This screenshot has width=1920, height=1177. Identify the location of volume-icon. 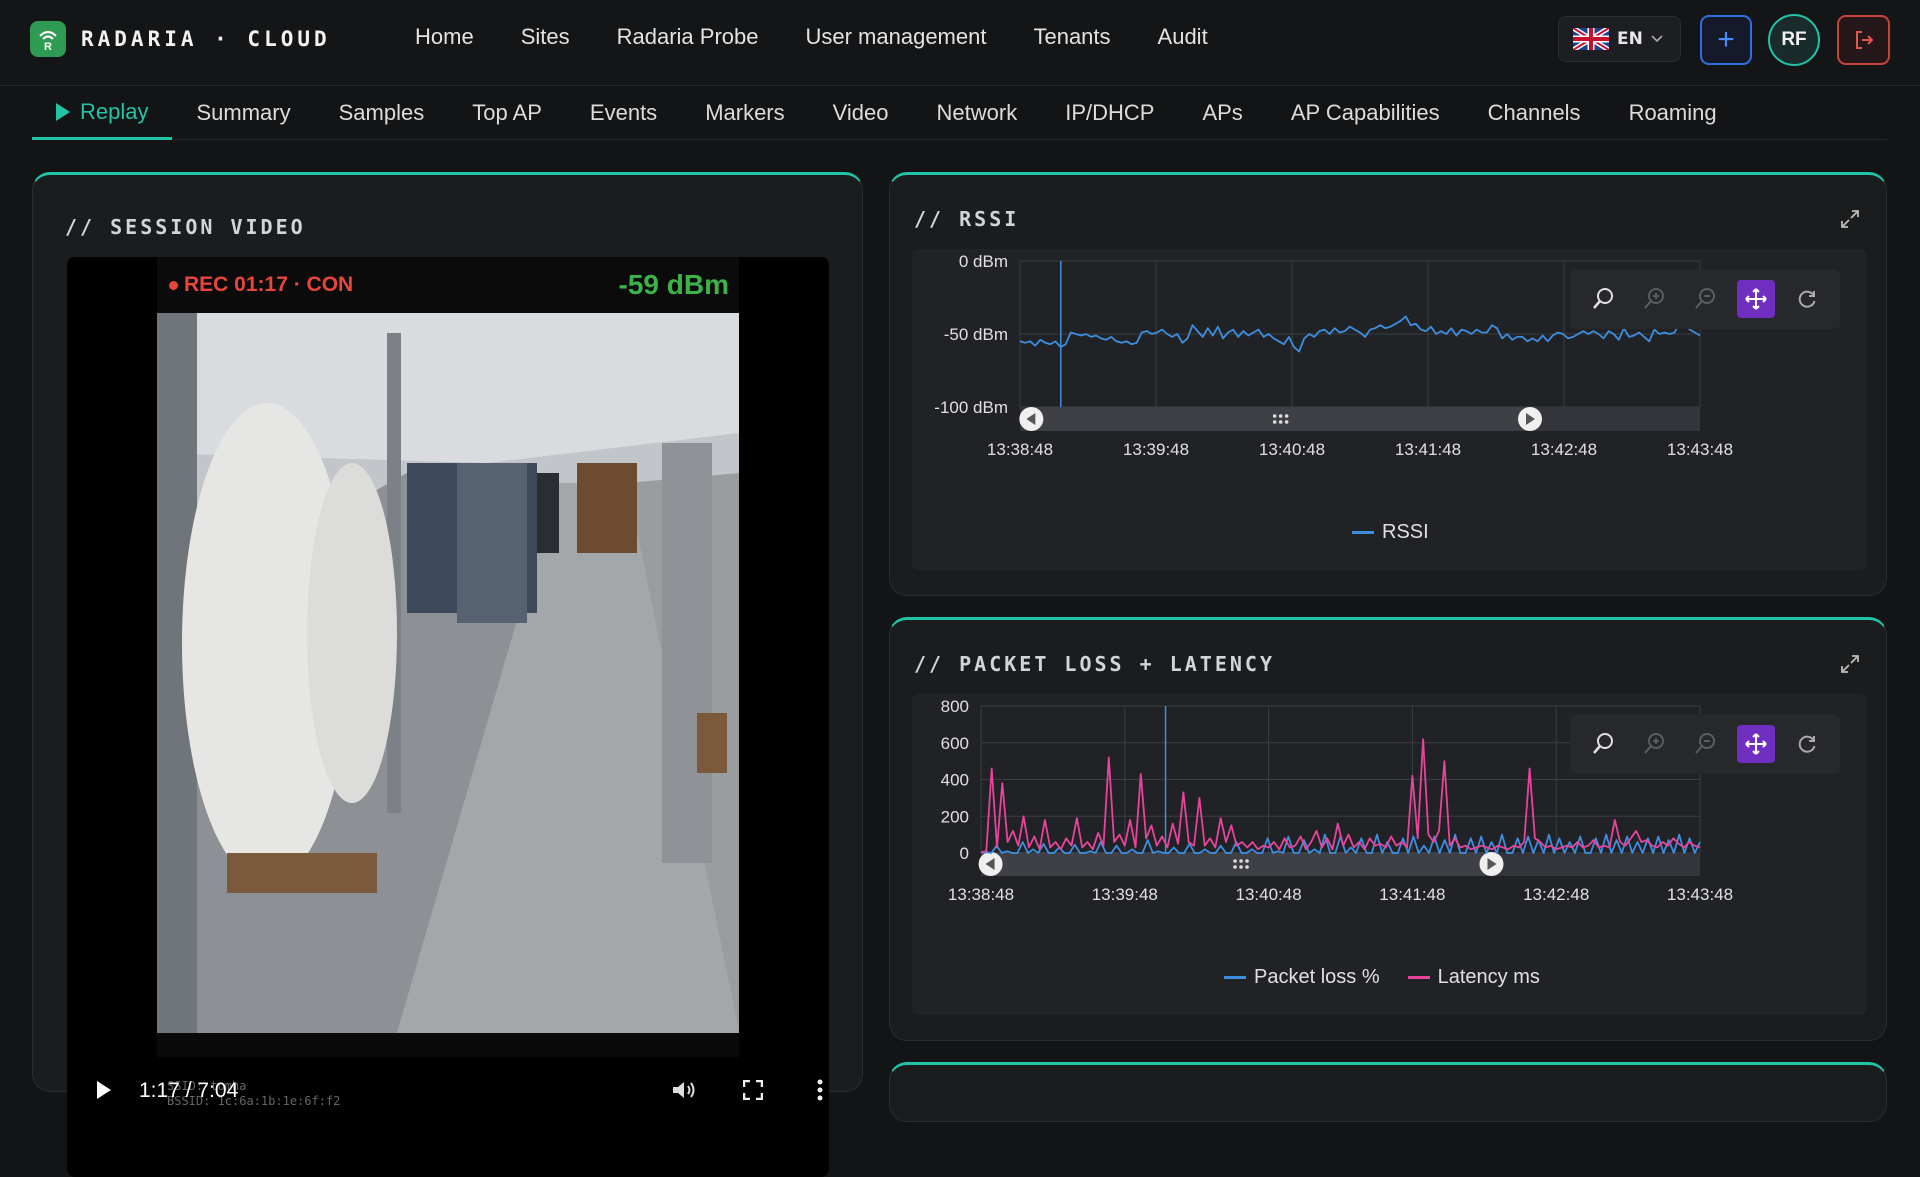
(684, 1090).